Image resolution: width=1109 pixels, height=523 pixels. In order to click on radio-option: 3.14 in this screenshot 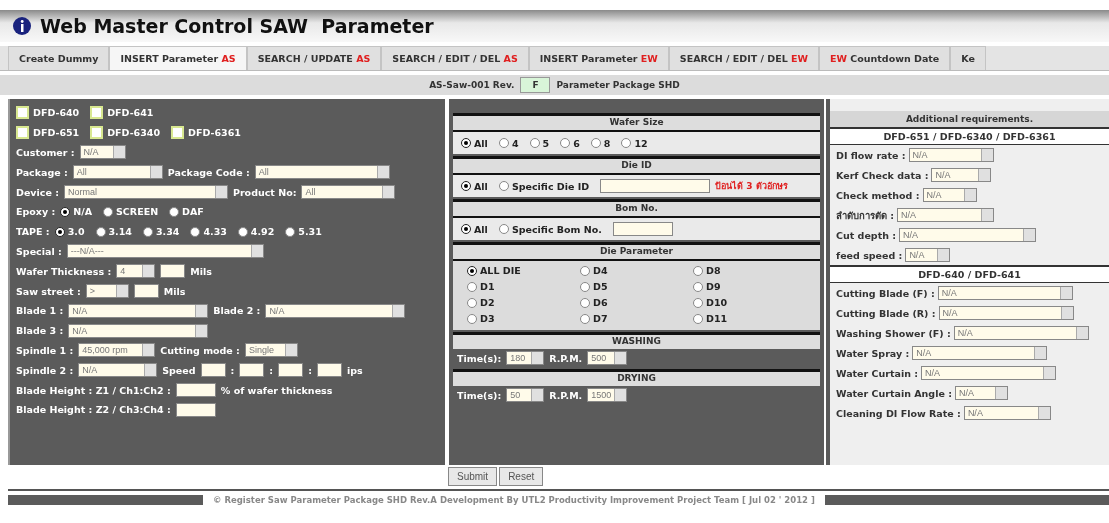, I will do `click(113, 232)`.